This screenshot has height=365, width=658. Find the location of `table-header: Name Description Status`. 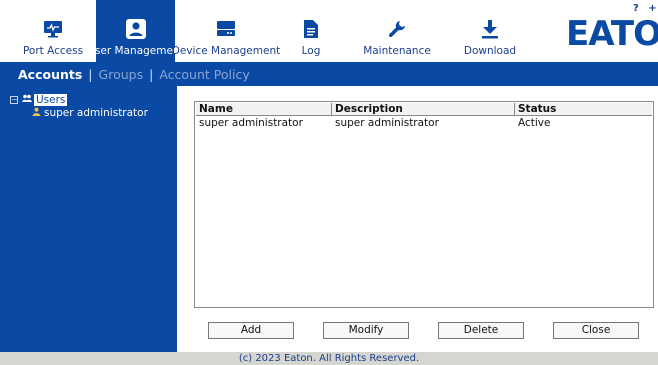

table-header: Name Description Status is located at coordinates (424, 109).